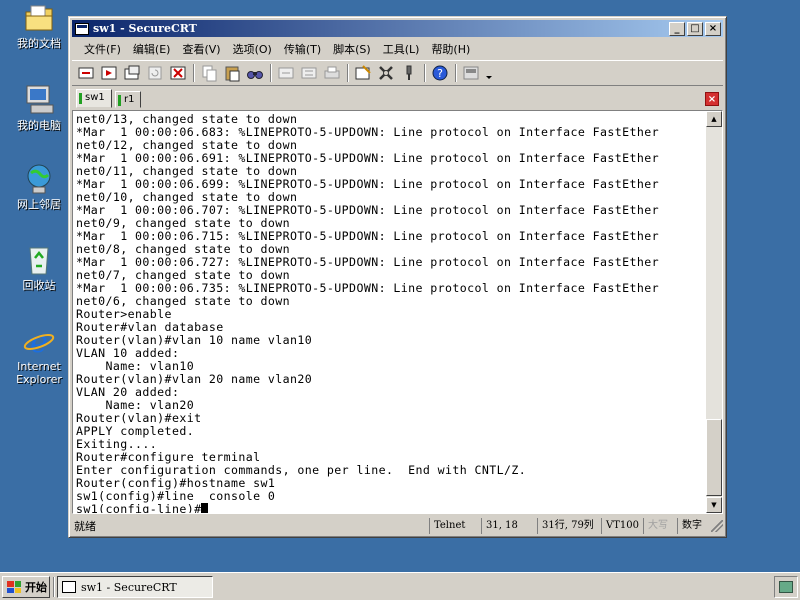  I want to click on tab-sw1: sw1, so click(94, 98).